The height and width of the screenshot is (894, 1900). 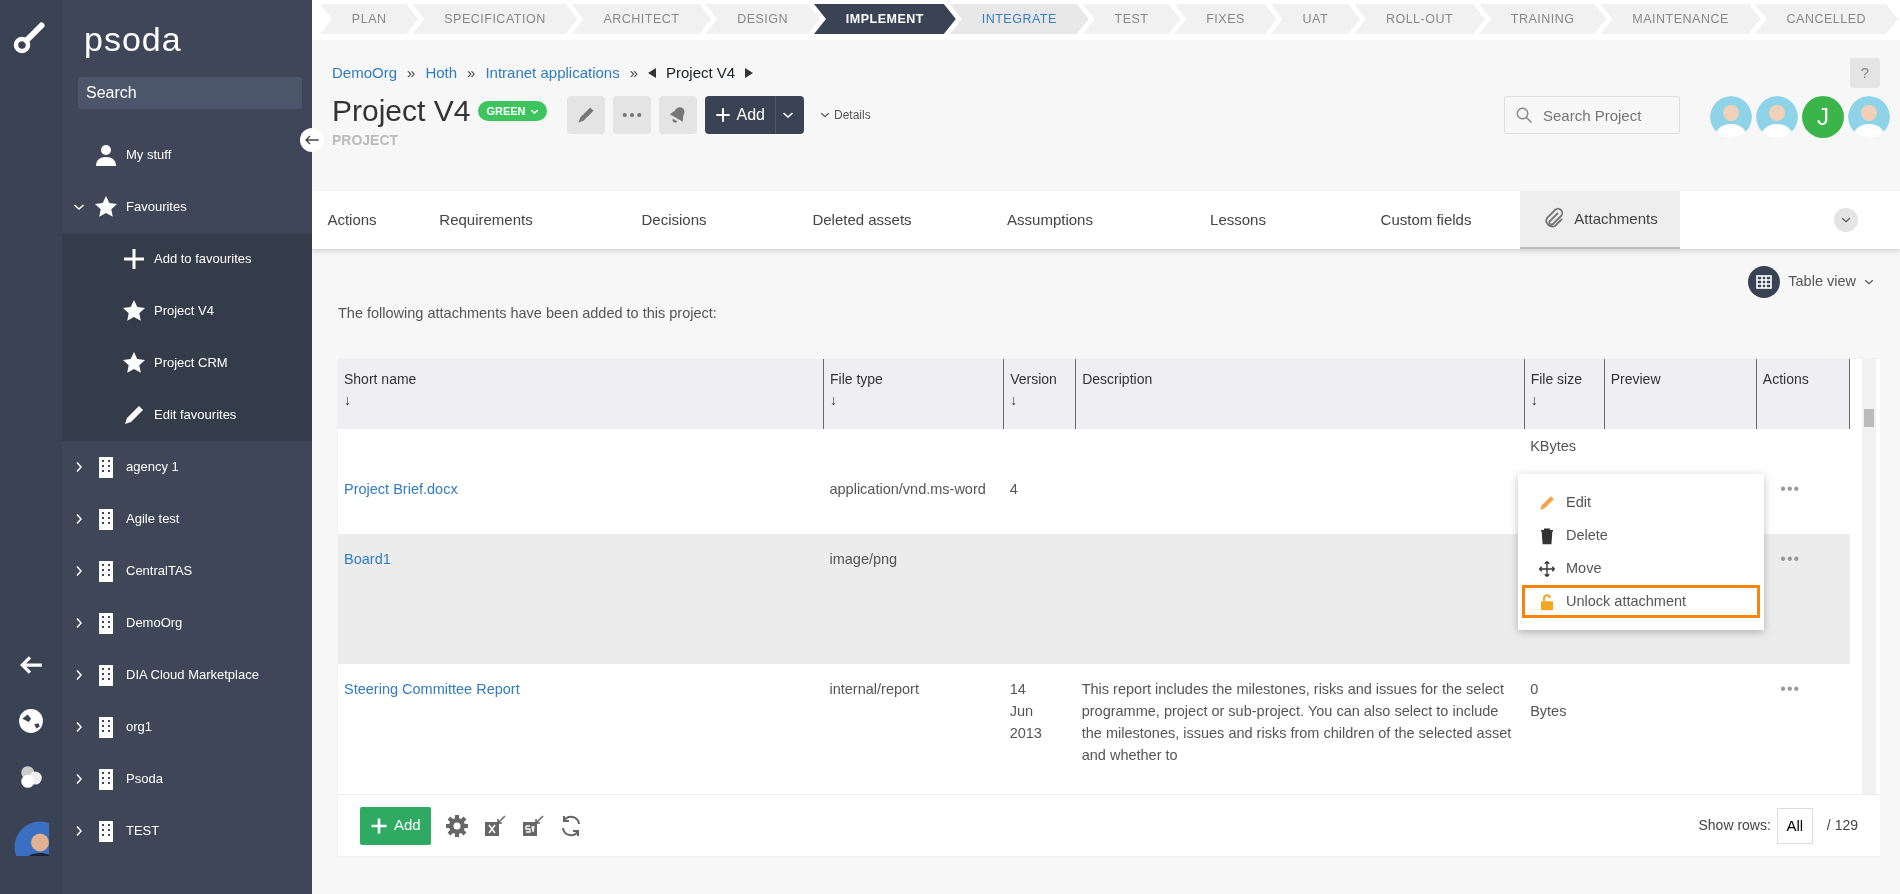 I want to click on sidebar-item: Add to favourites, so click(x=187, y=259).